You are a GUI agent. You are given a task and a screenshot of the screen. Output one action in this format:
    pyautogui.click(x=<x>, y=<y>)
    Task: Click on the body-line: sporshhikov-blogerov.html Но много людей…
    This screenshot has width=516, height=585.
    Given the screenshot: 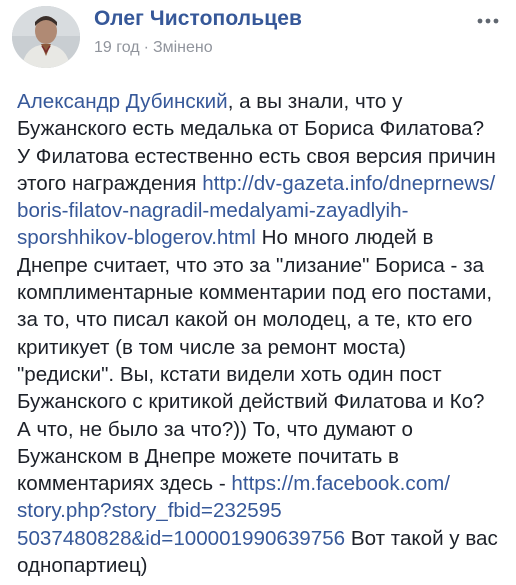 What is the action you would take?
    pyautogui.click(x=263, y=237)
    